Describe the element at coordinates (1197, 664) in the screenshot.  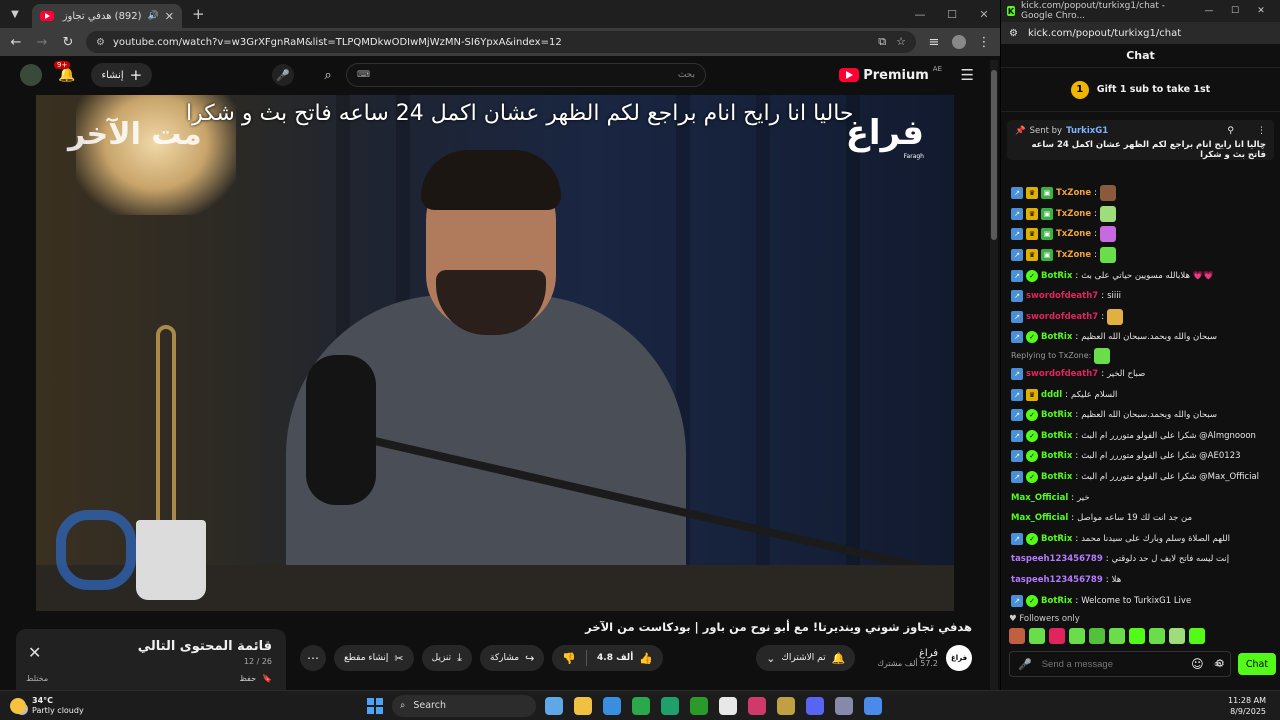
I see `emoji-icon: ☺` at that location.